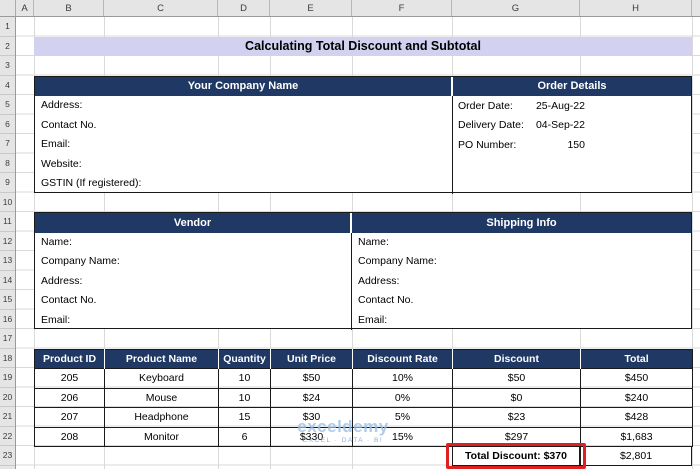 This screenshot has width=700, height=469. What do you see at coordinates (69, 417) in the screenshot?
I see `cell-product-id: 207` at bounding box center [69, 417].